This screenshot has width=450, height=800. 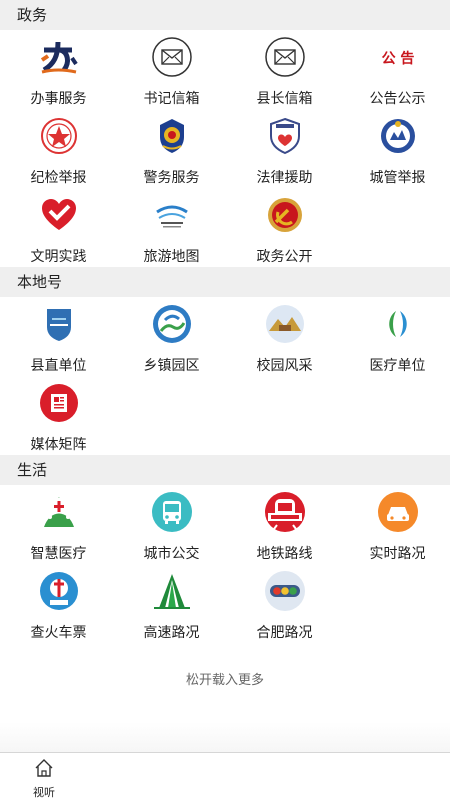 I want to click on service-item-label: 城市公交, so click(x=171, y=554).